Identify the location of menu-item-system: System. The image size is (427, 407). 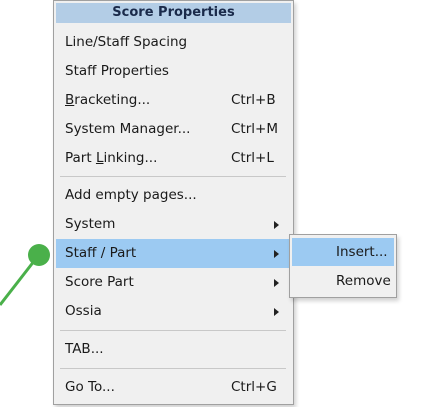
(173, 224).